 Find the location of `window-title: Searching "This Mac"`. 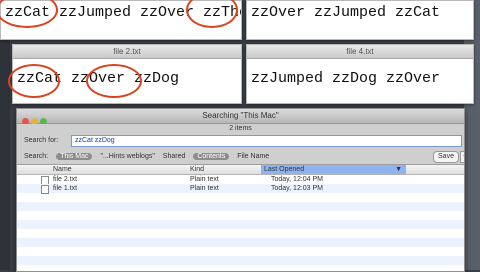

window-title: Searching "This Mac" is located at coordinates (240, 115).